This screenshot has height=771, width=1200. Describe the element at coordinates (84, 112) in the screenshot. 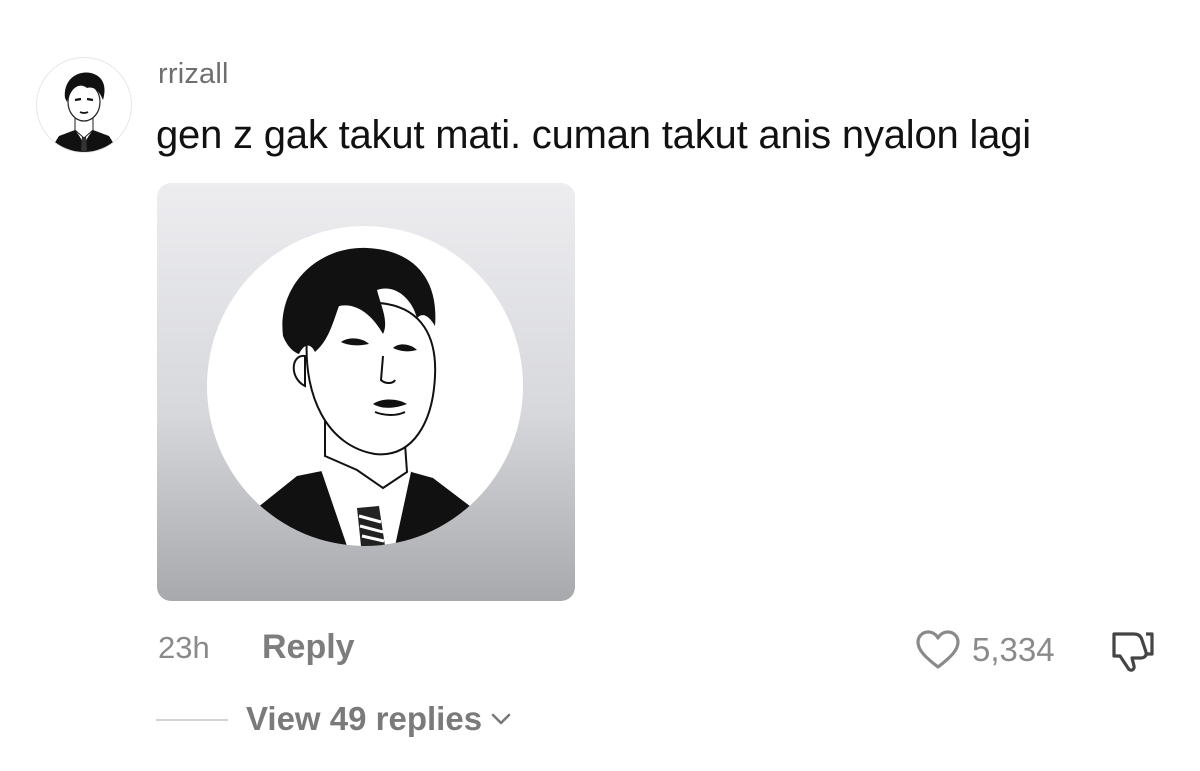

I see `avatar-portrait-icon` at that location.